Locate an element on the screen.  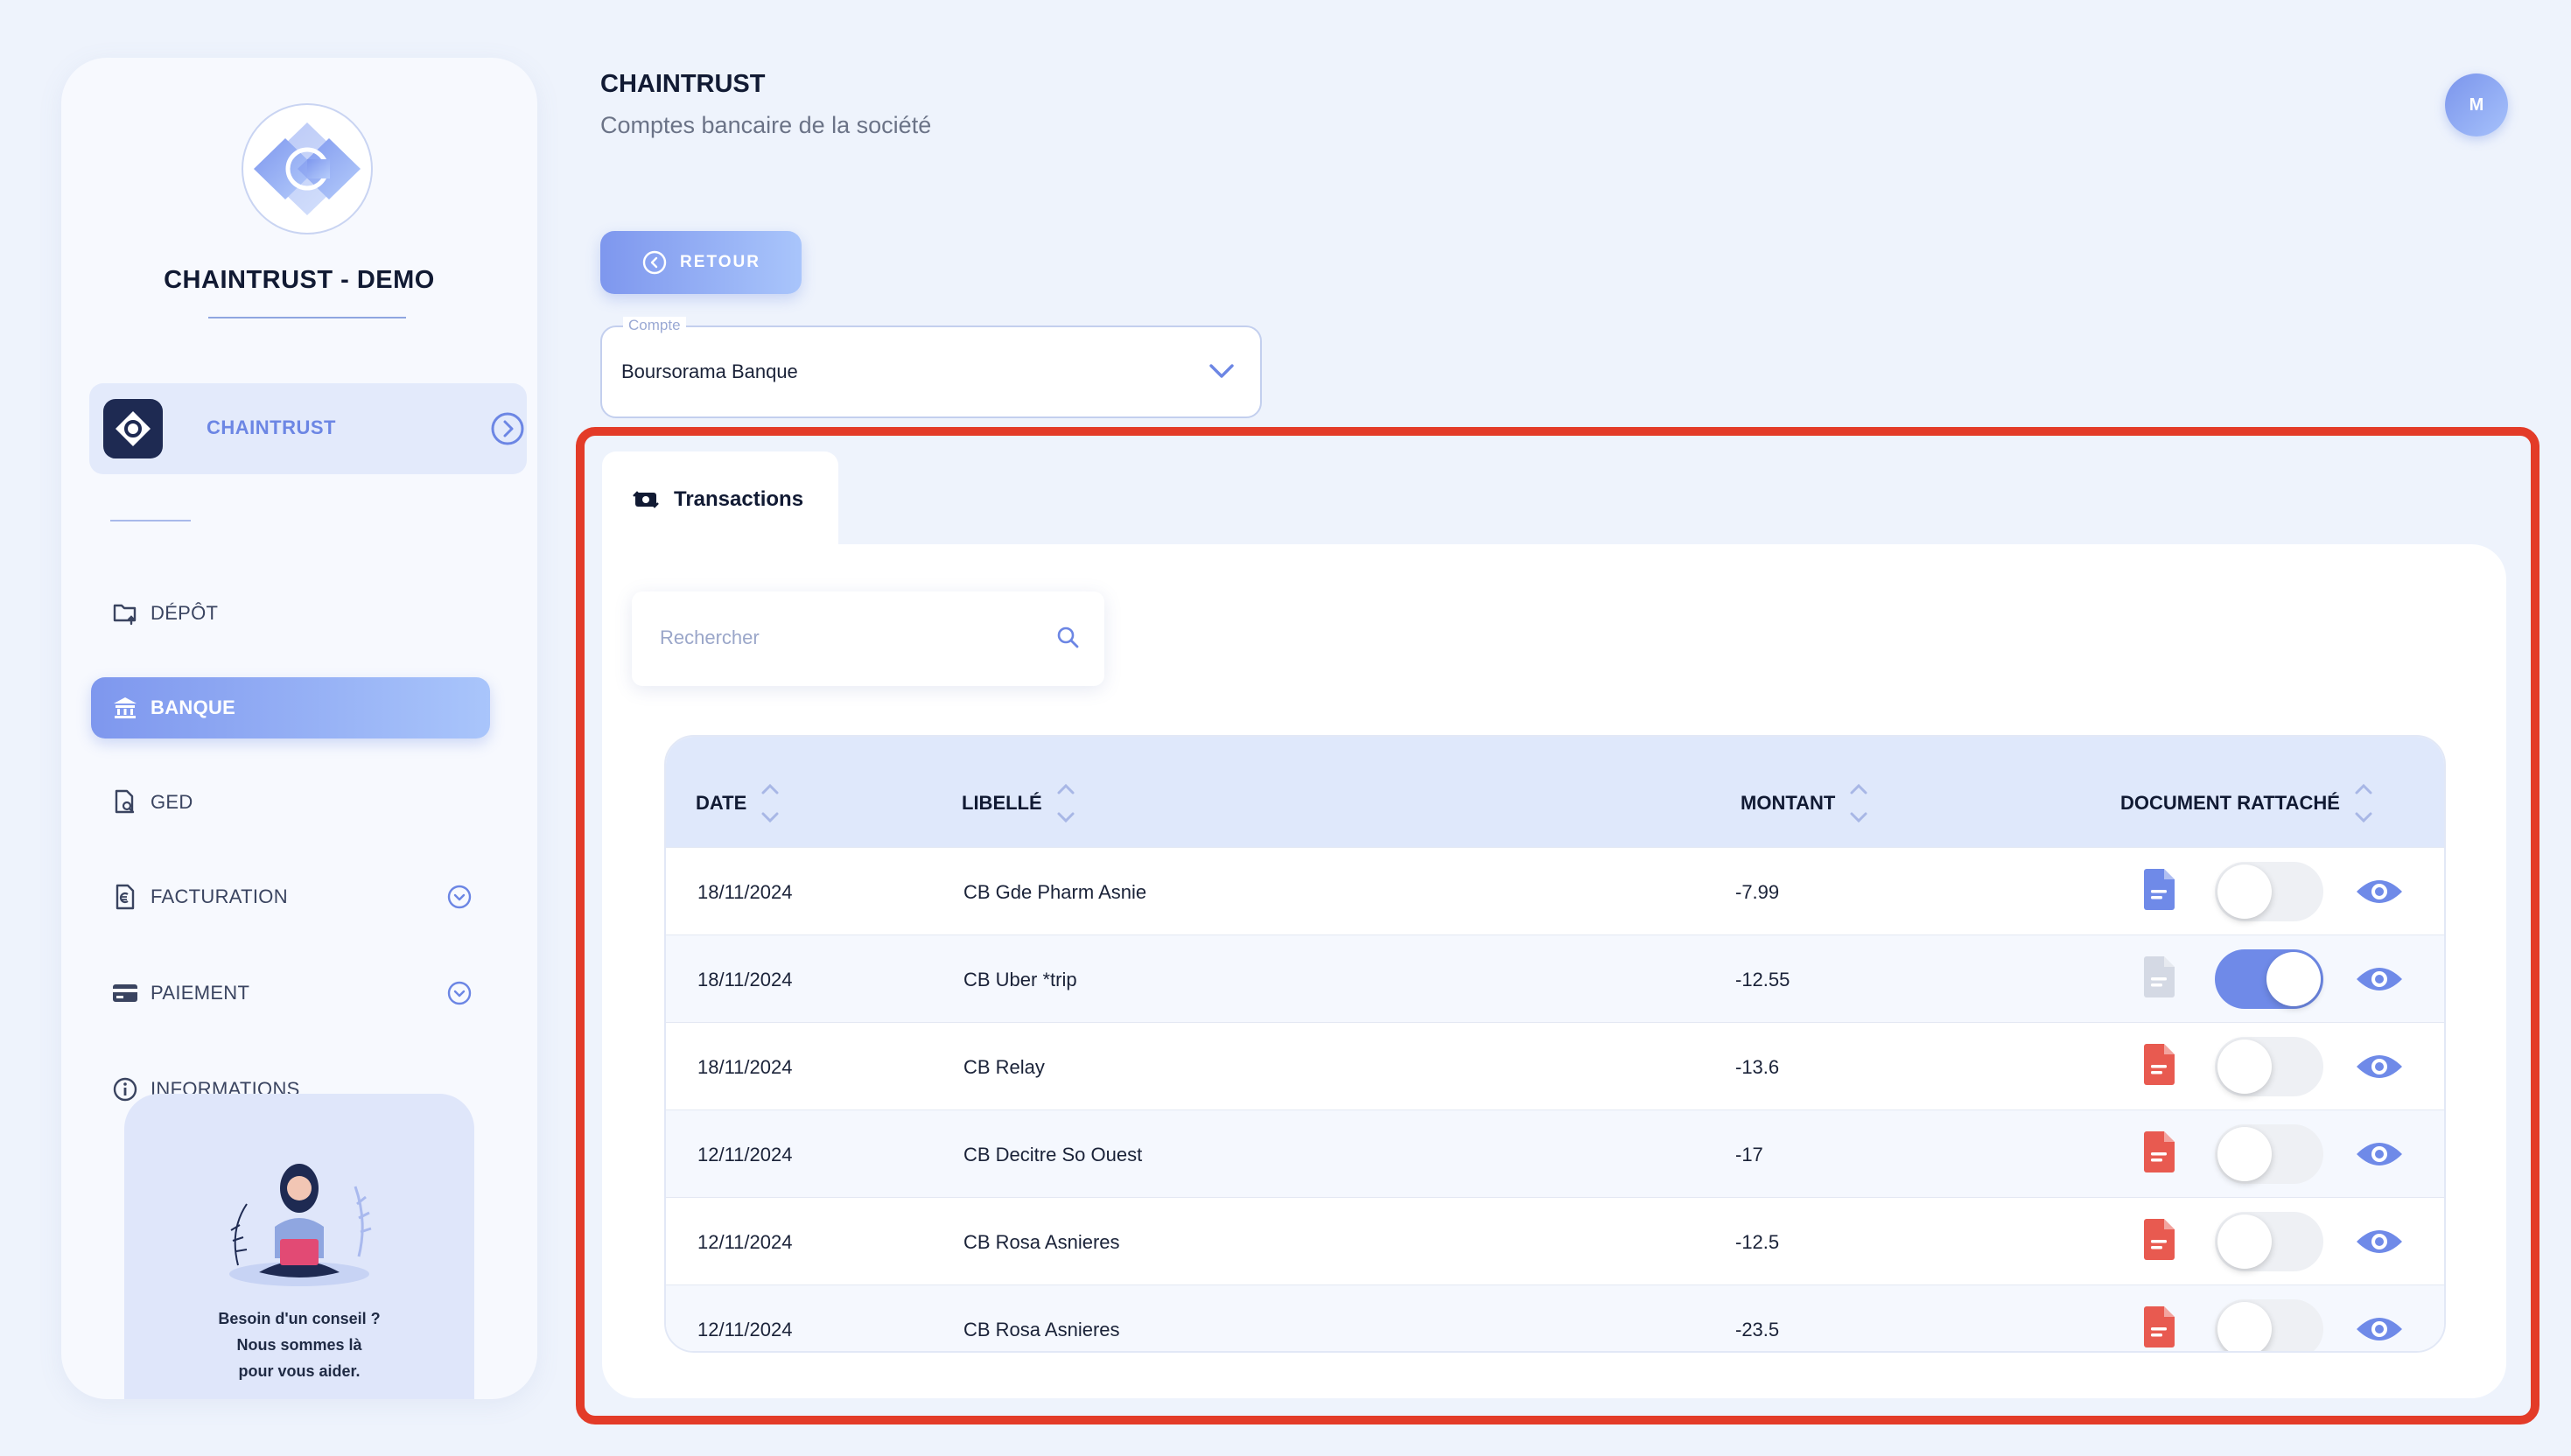
cell-libelle: CB Rosa Asnieres is located at coordinates (1041, 1329).